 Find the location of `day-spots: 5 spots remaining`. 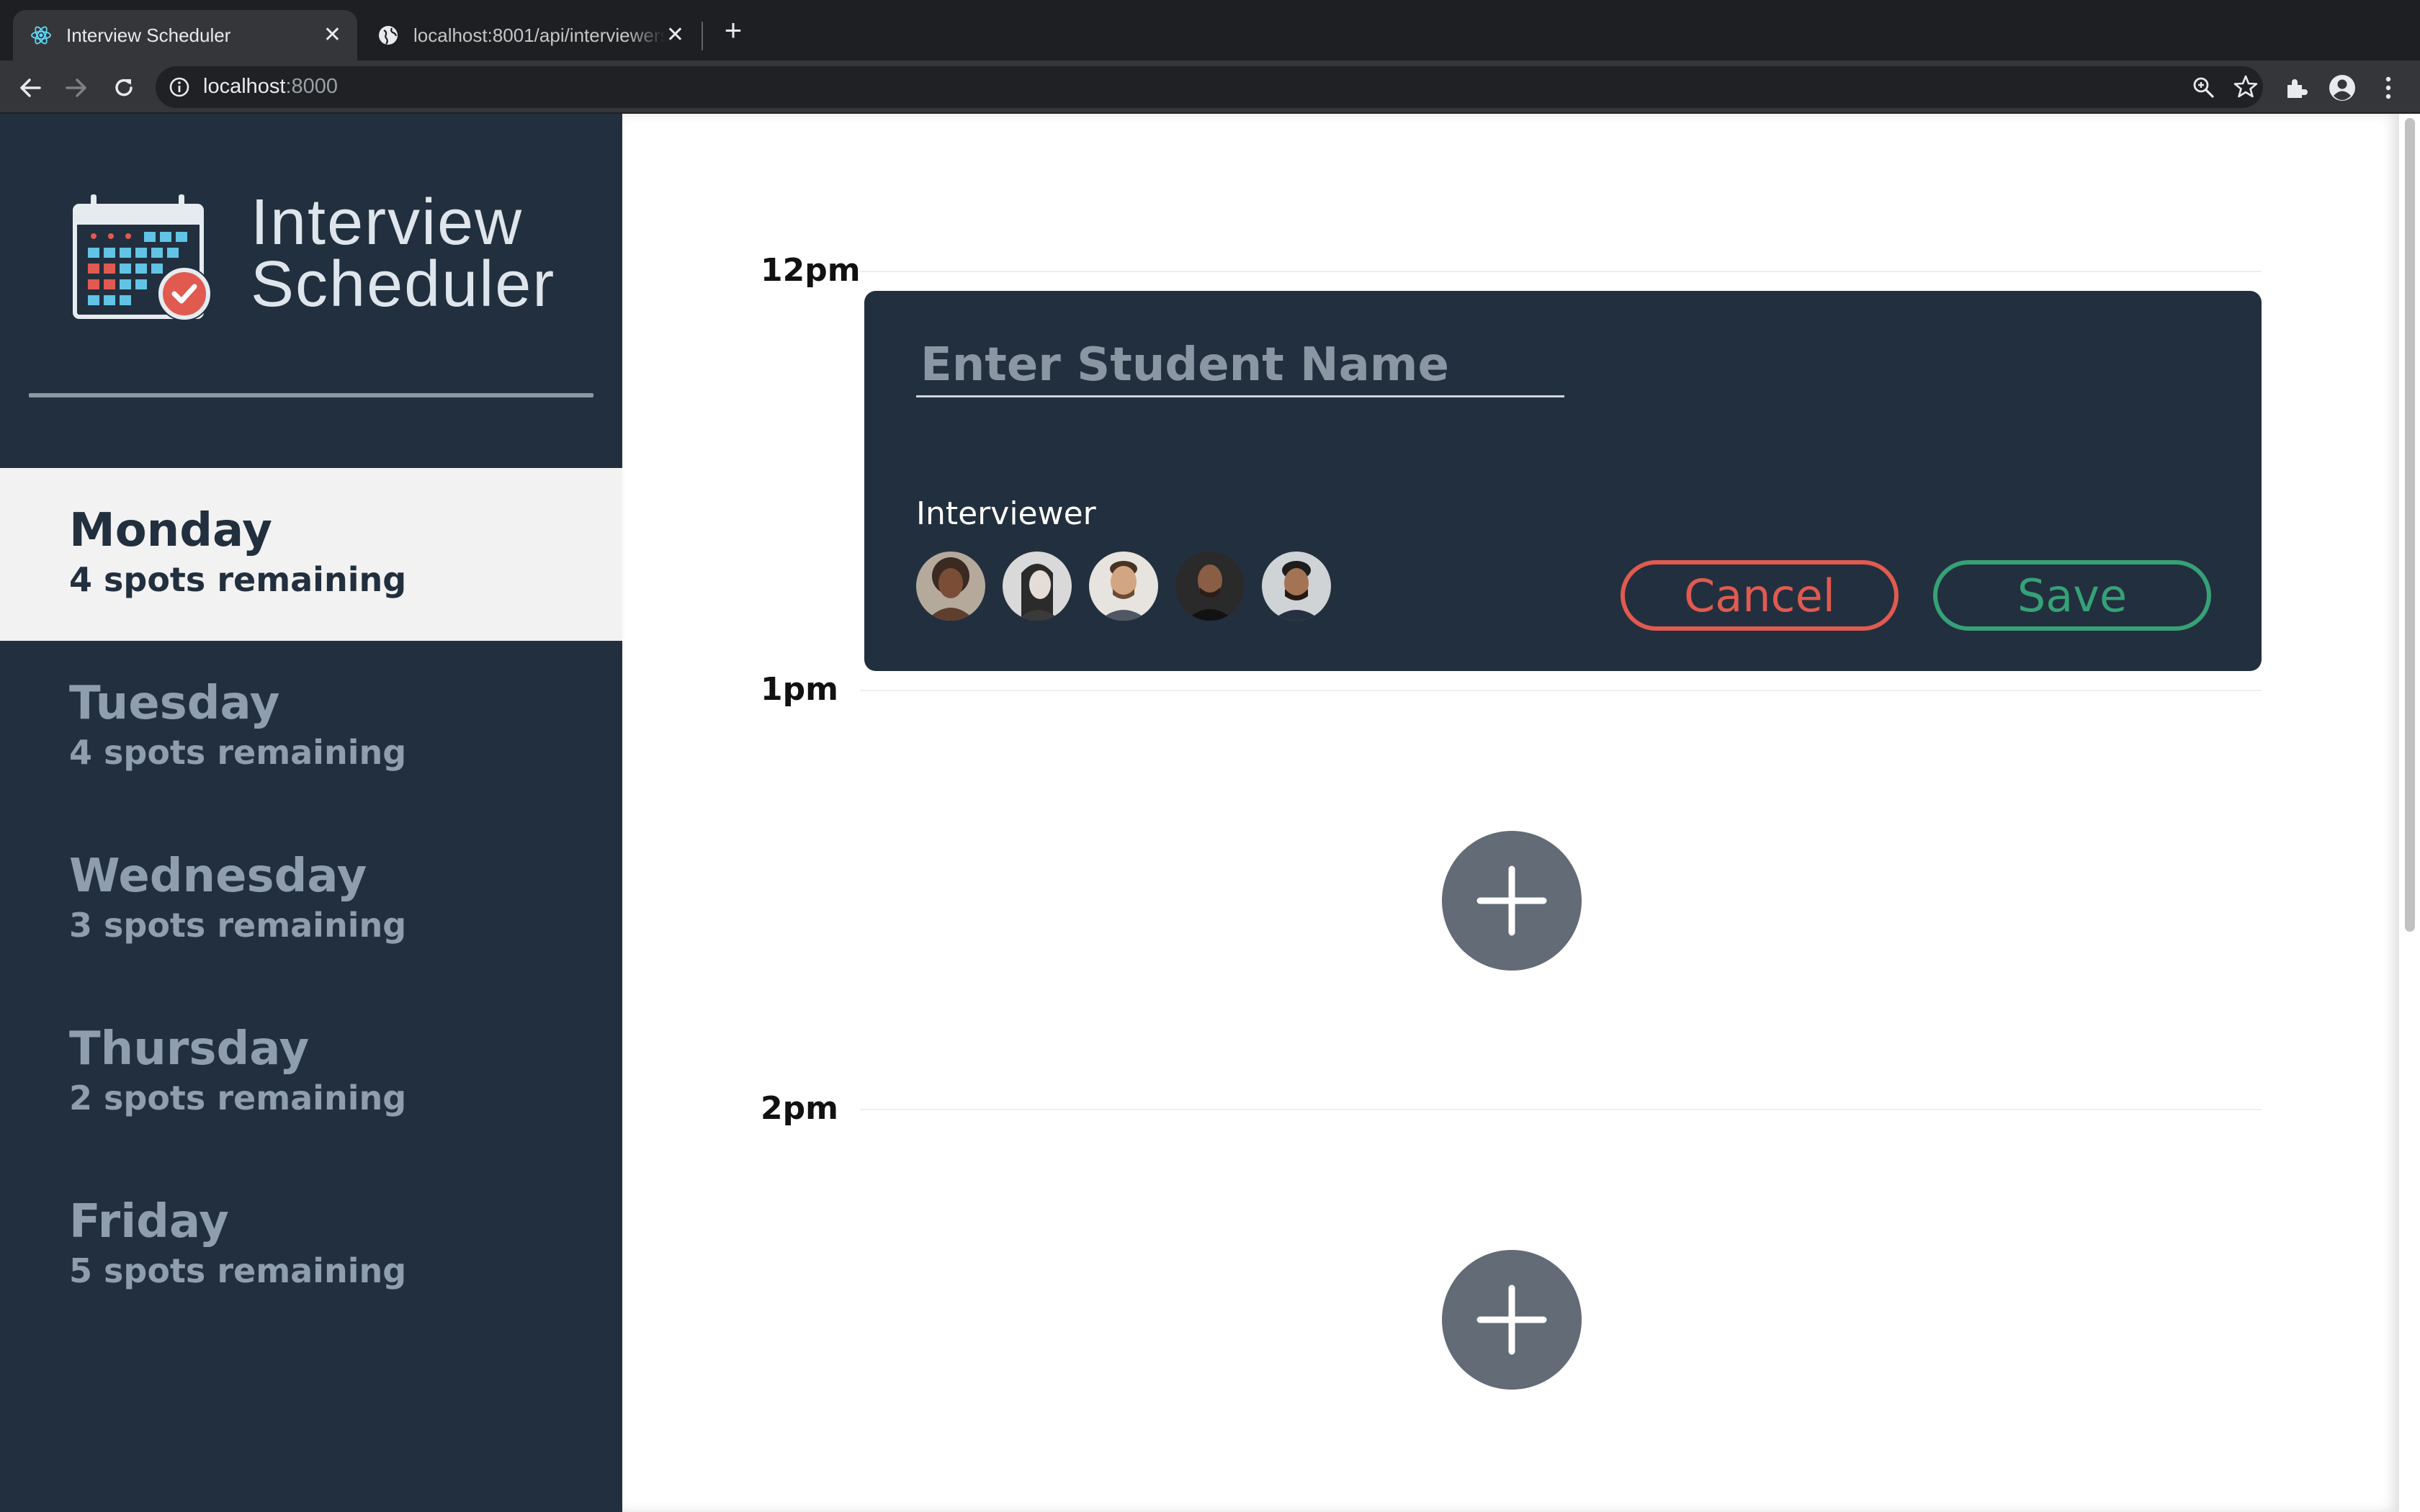

day-spots: 5 spots remaining is located at coordinates (238, 1270).